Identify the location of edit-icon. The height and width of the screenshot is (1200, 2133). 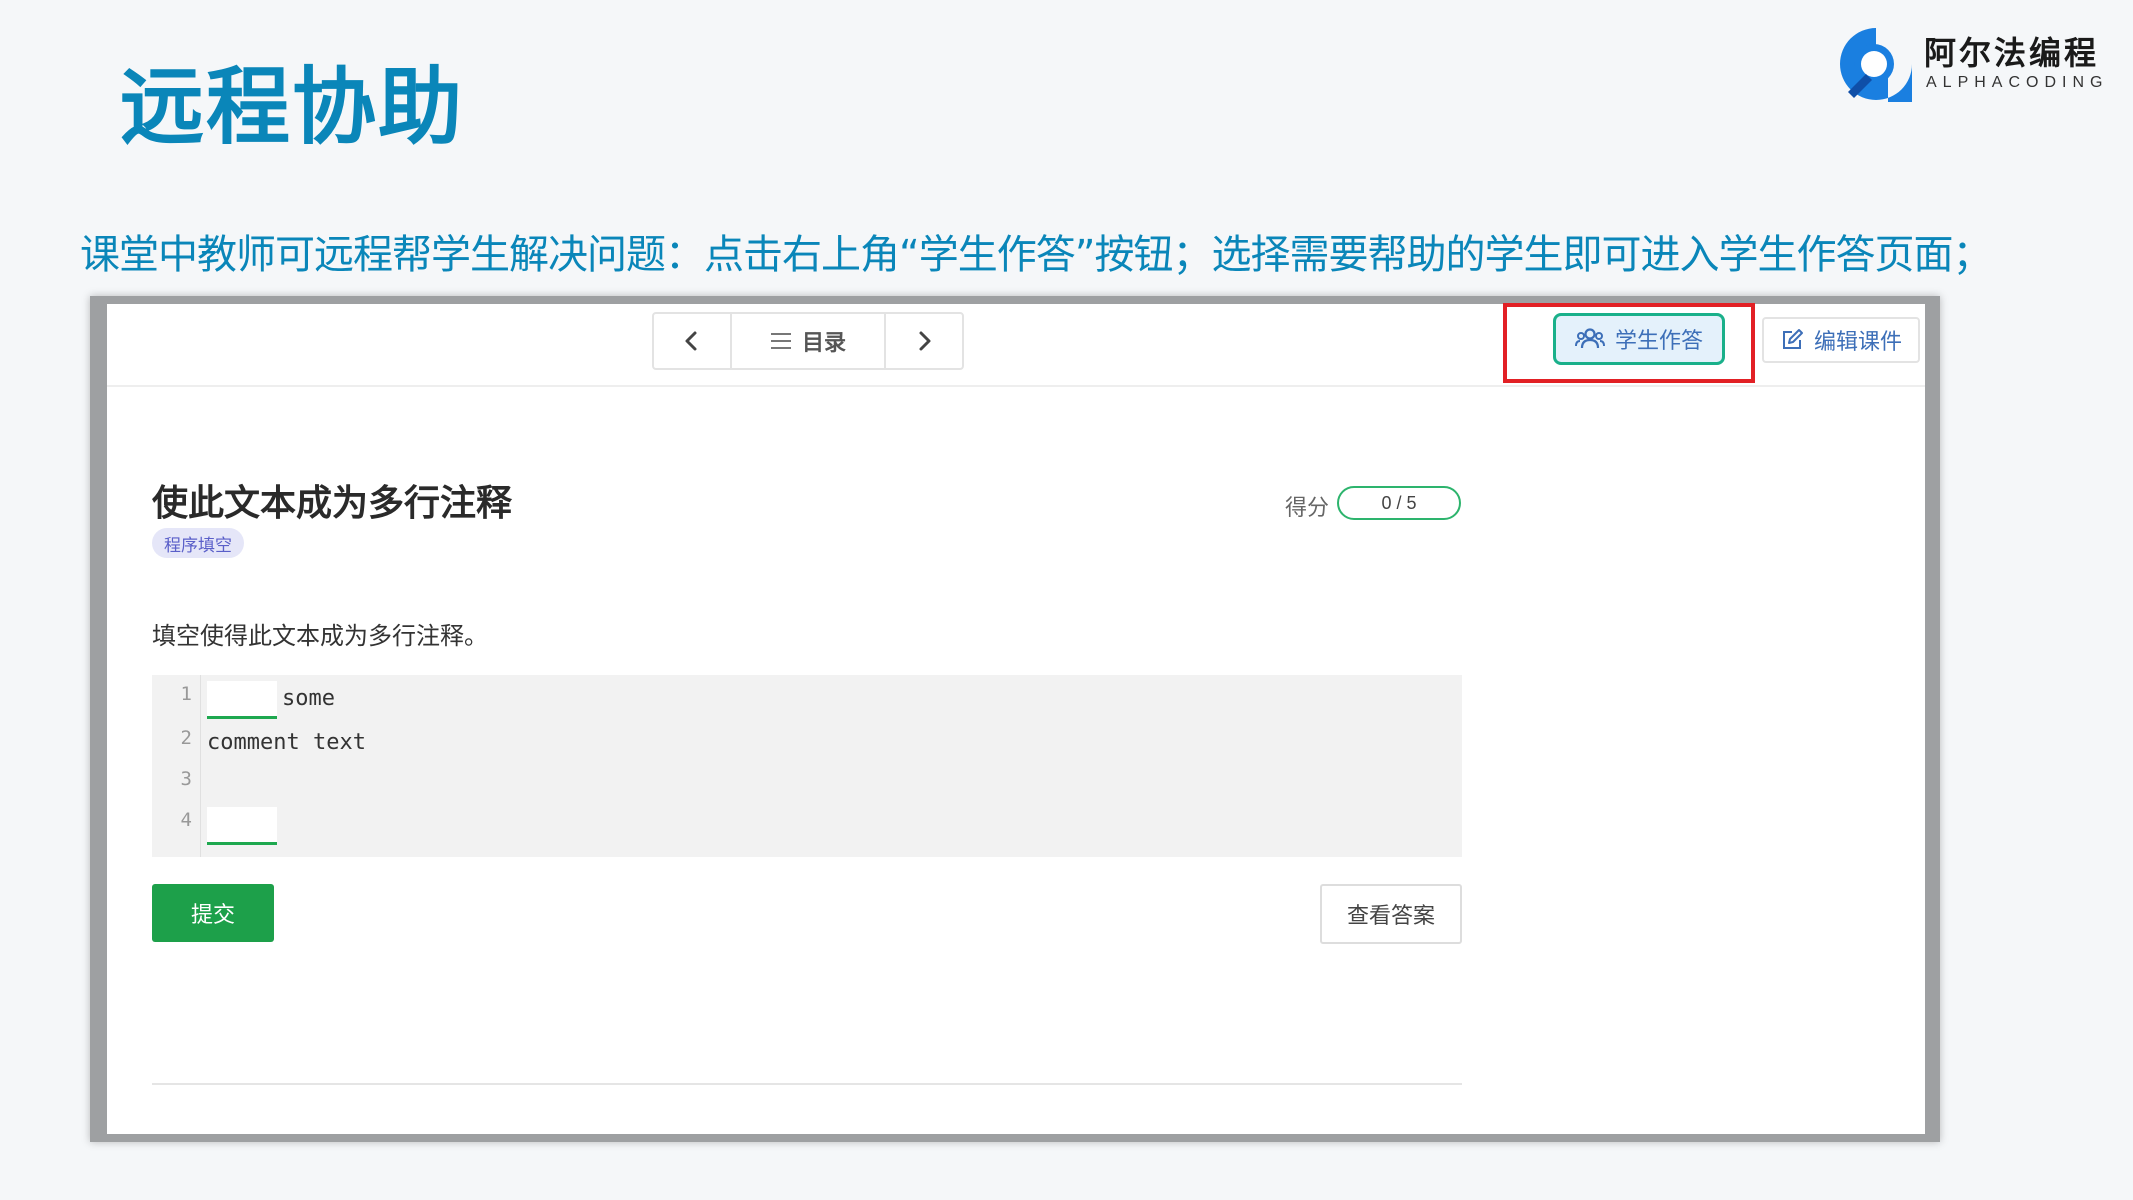
(1792, 339).